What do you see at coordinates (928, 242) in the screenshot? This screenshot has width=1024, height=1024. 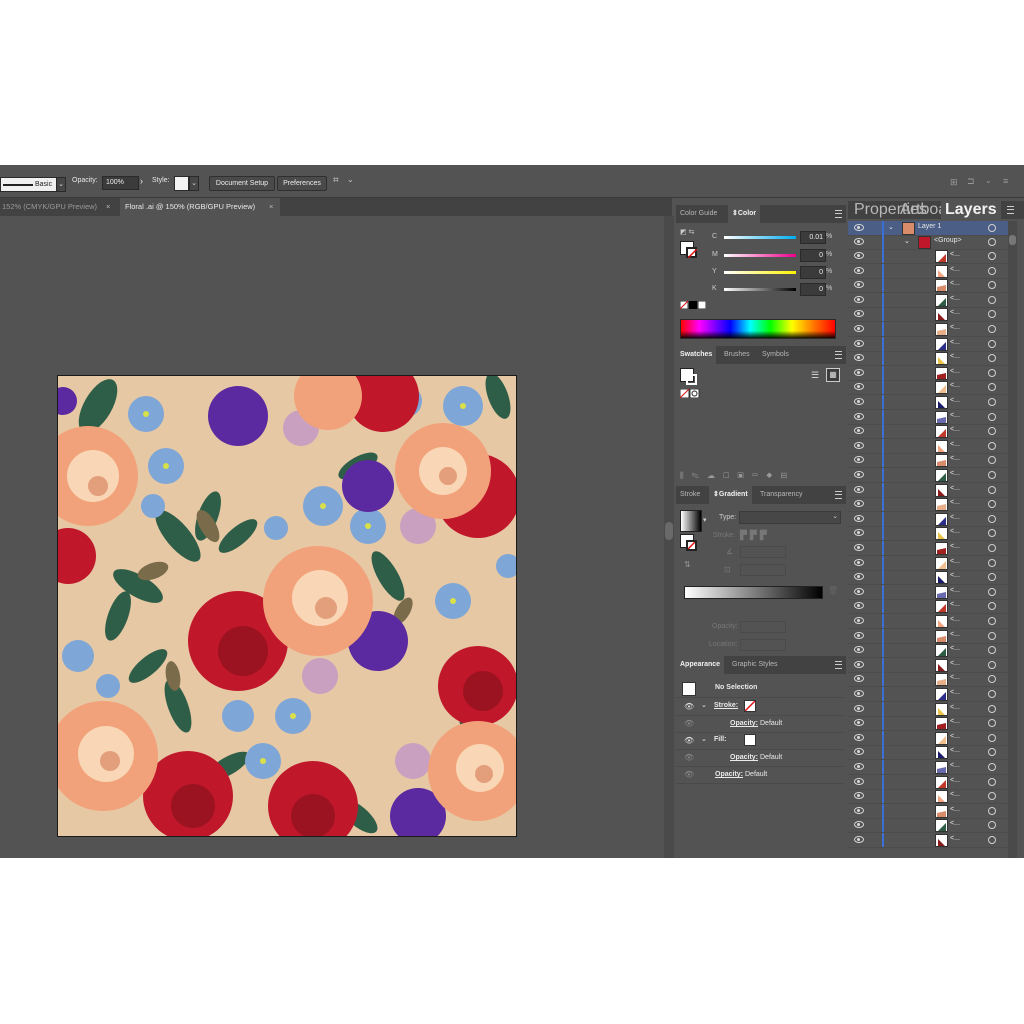 I see `layer-row-group: ⌄ <Group>` at bounding box center [928, 242].